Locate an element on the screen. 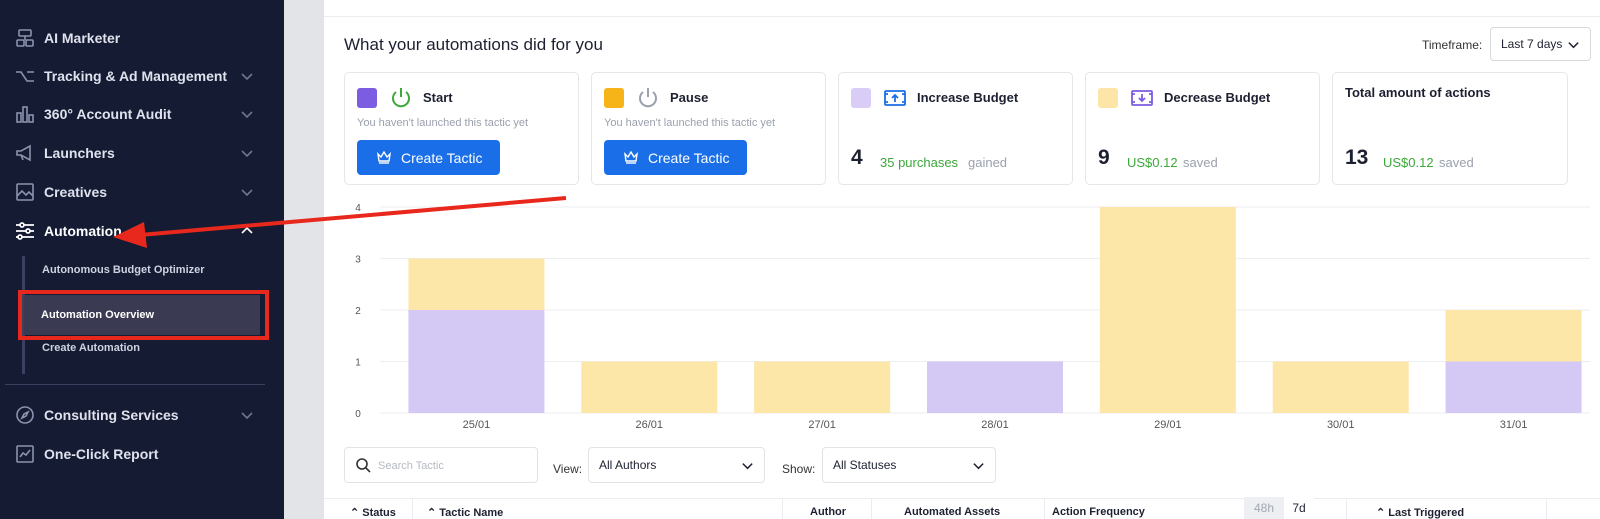 The width and height of the screenshot is (1600, 519). frequency-toggle-7d: 7d is located at coordinates (1299, 508).